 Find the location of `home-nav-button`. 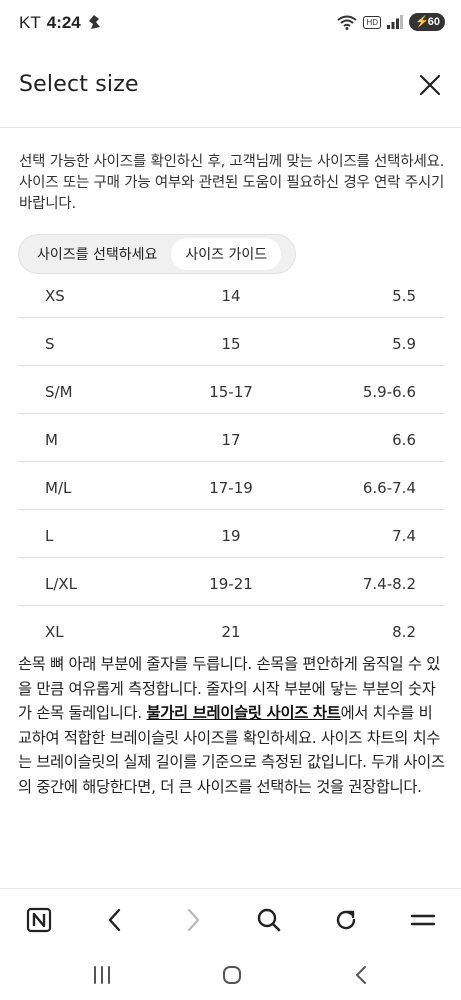

home-nav-button is located at coordinates (232, 975).